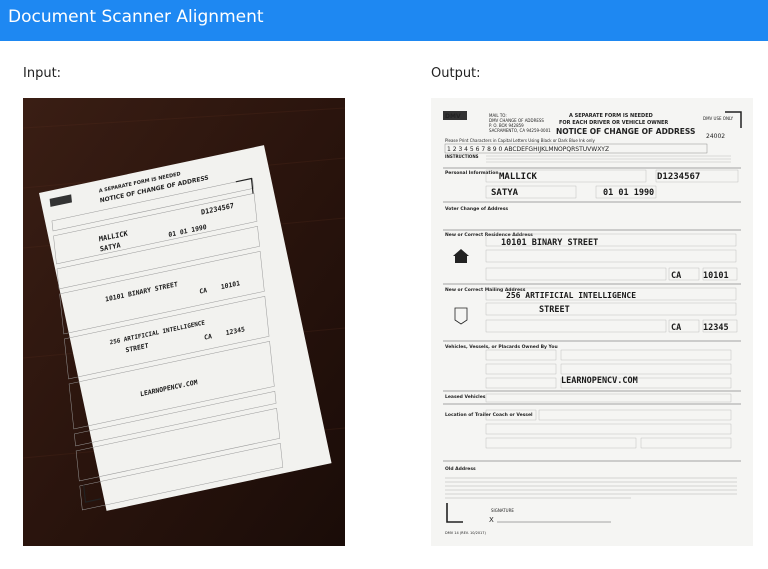 This screenshot has height=569, width=768. What do you see at coordinates (384, 20) in the screenshot?
I see `app-header: Document Scanner Alignment` at bounding box center [384, 20].